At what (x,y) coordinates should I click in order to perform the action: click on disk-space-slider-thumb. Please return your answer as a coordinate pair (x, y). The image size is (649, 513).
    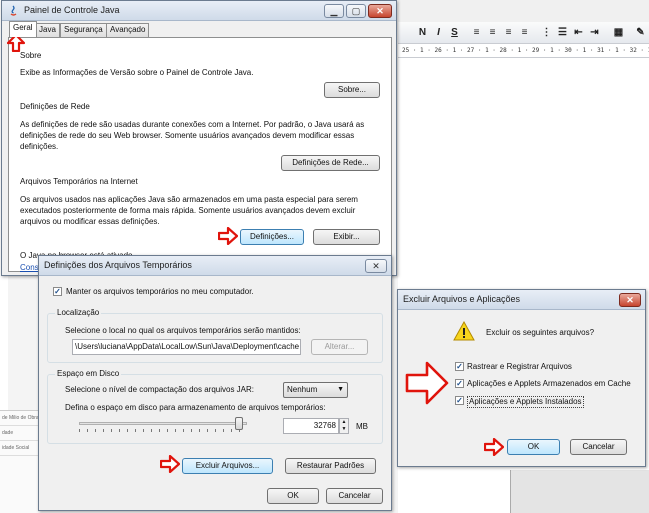
    Looking at the image, I should click on (238, 423).